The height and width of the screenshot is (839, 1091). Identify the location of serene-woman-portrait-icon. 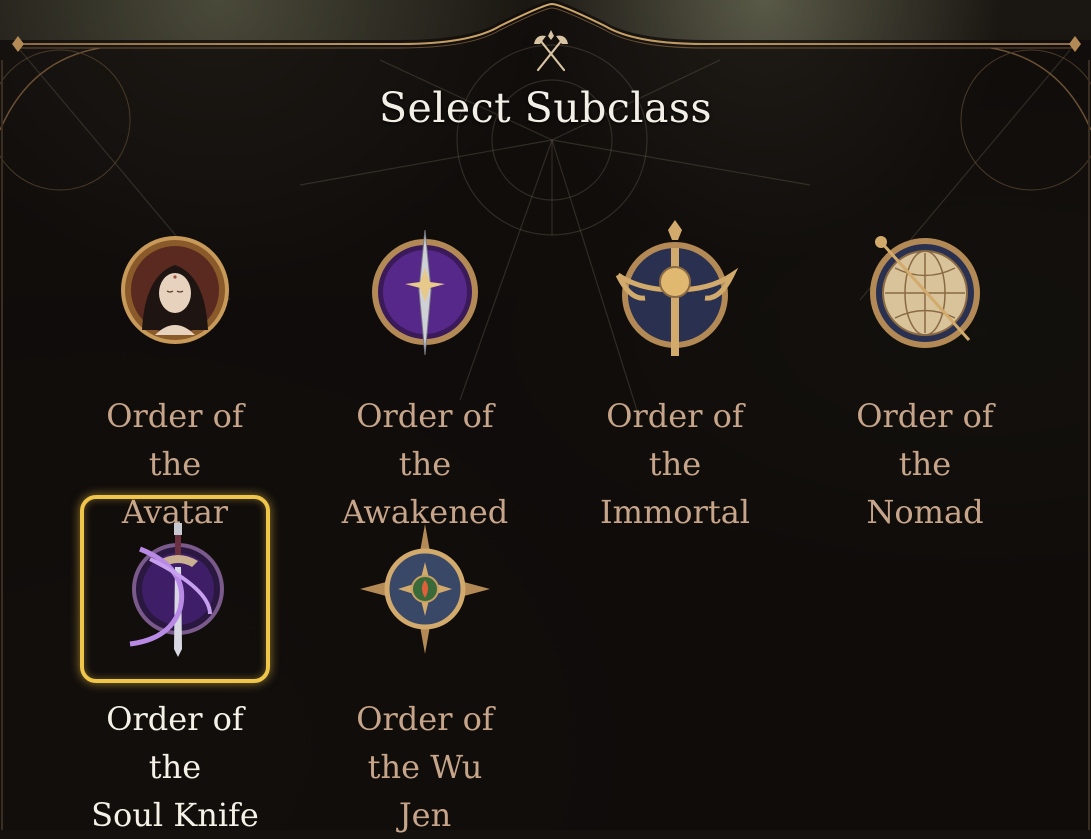
(175, 290).